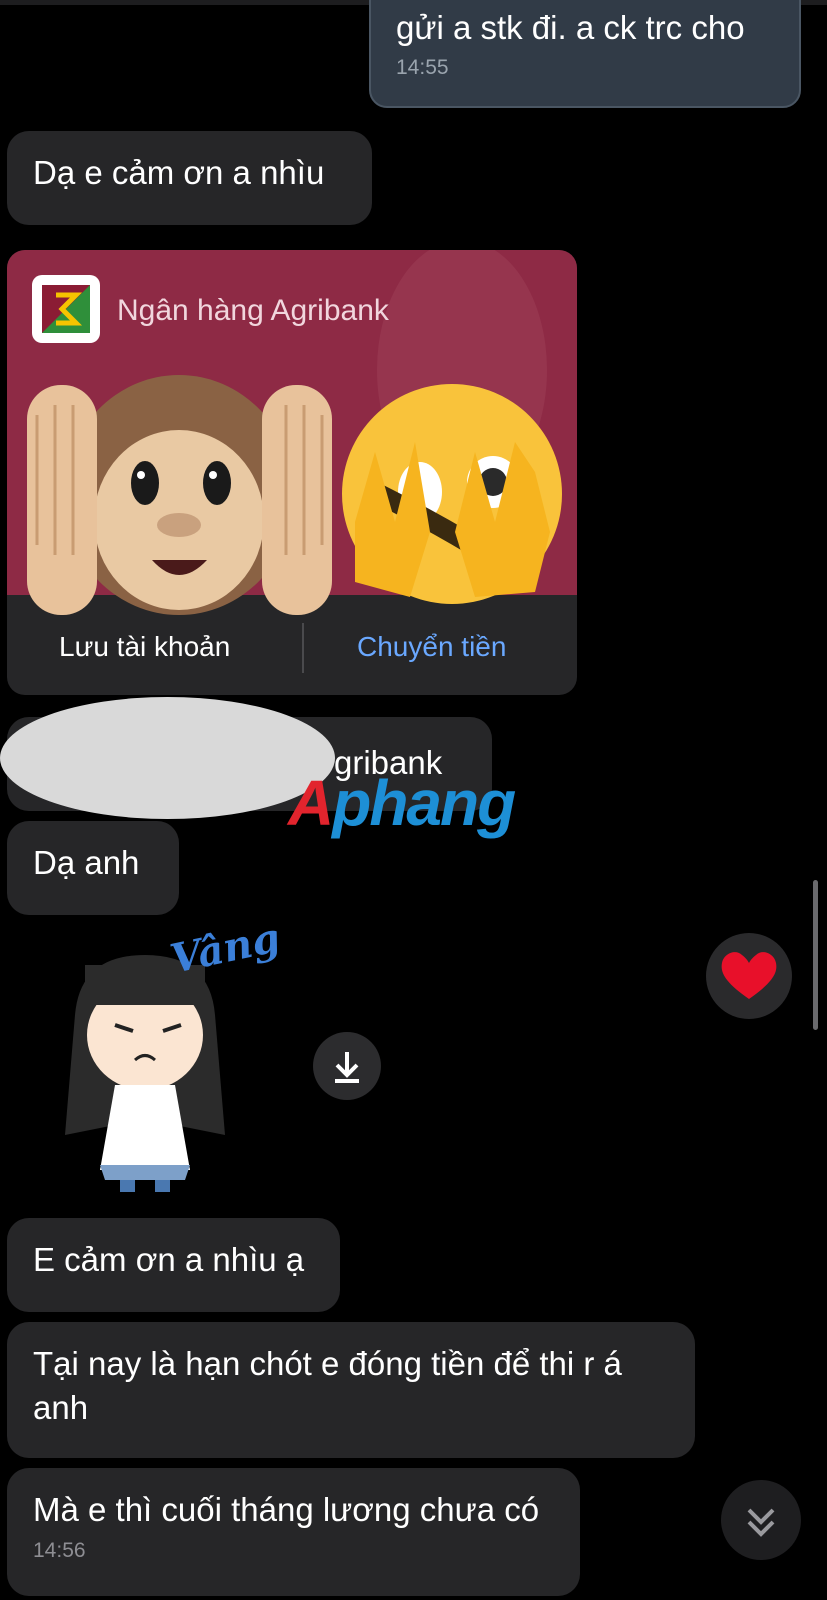  I want to click on message-text: Dạ e cảm ơn a nhìu, so click(179, 172).